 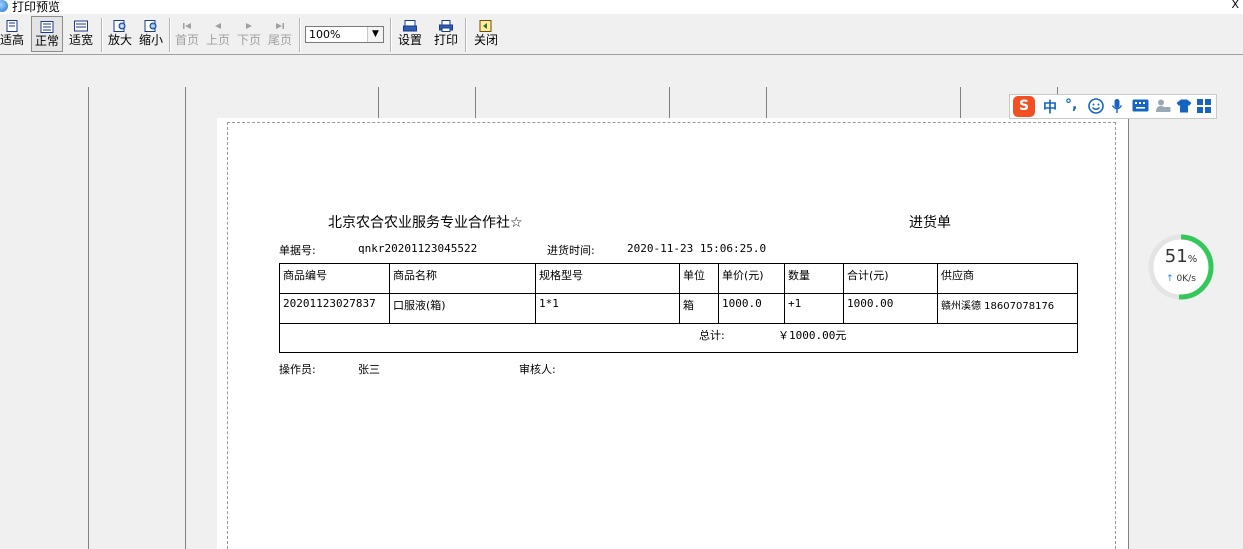 What do you see at coordinates (418, 248) in the screenshot?
I see `doc-no-value: qnkr20201123045522` at bounding box center [418, 248].